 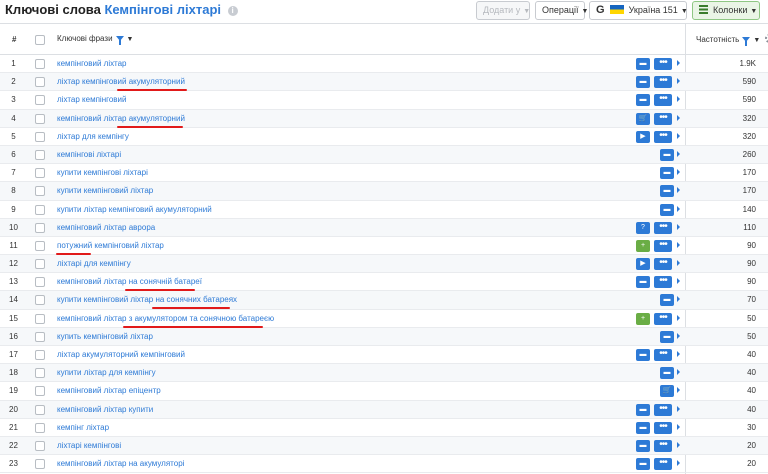 I want to click on keyword-link: купити ліхтар для кемпінгу, so click(x=106, y=372).